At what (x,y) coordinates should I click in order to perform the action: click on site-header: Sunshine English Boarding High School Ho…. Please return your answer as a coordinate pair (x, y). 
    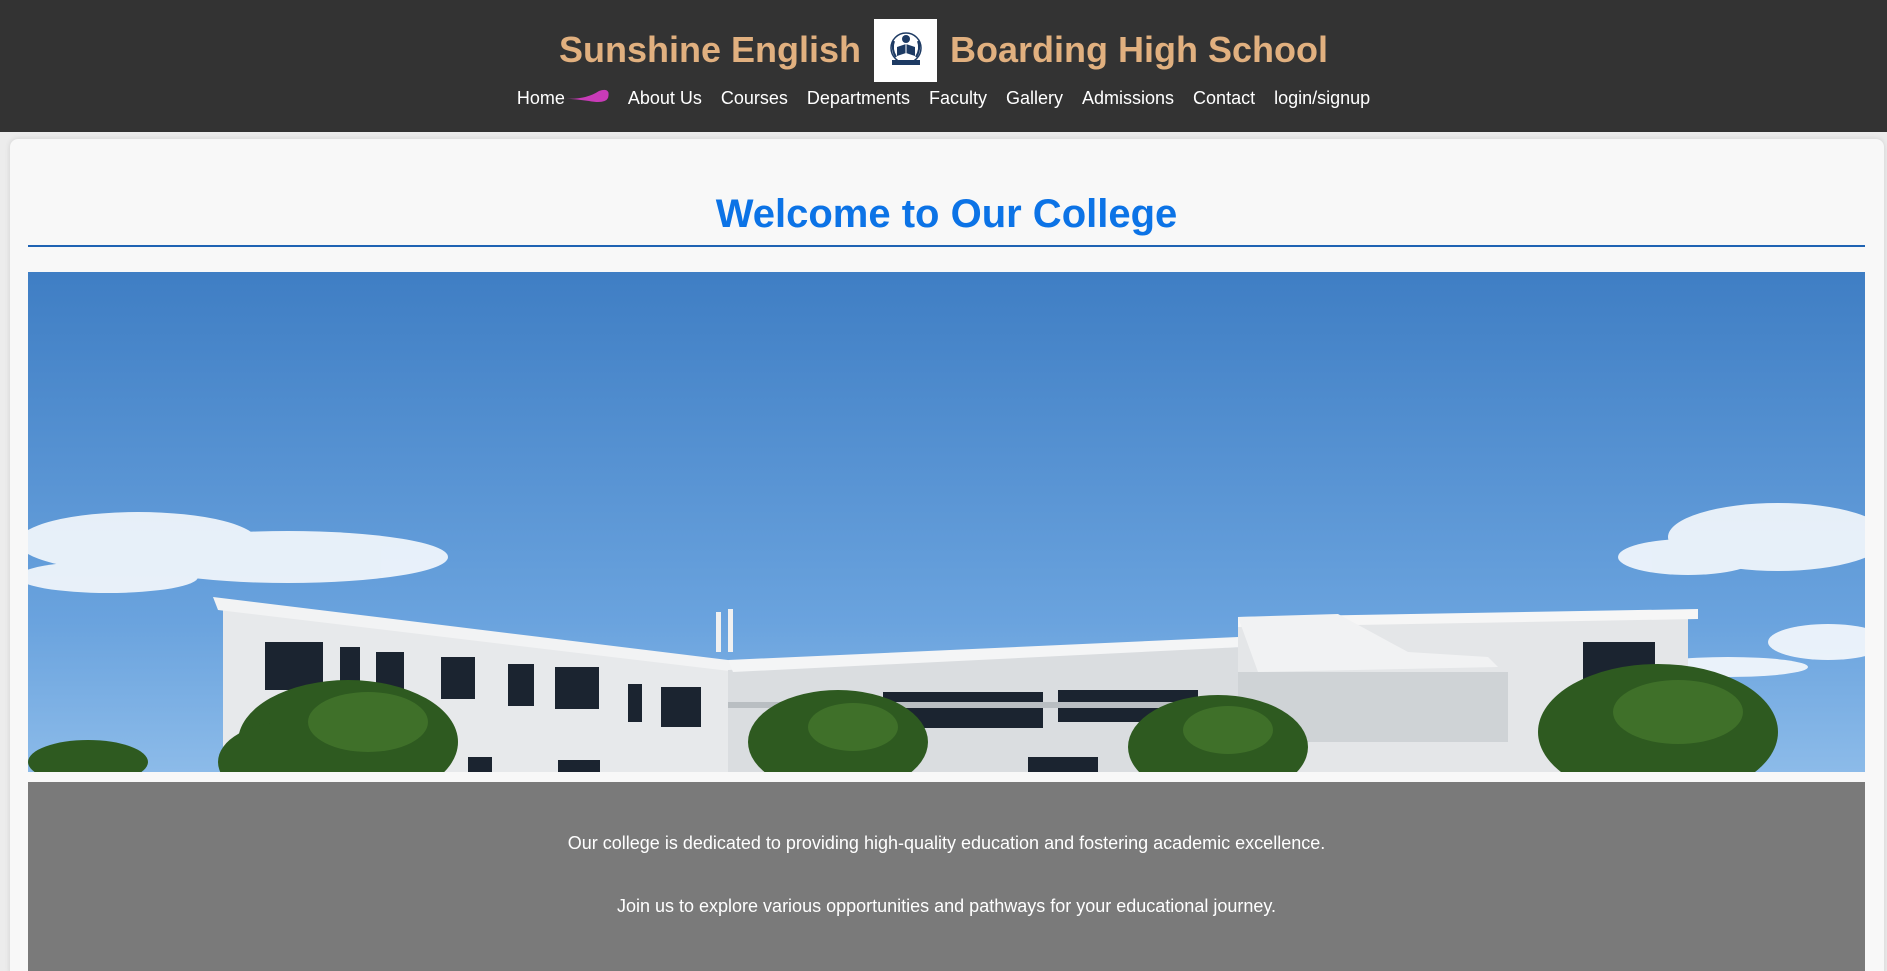
    Looking at the image, I should click on (943, 66).